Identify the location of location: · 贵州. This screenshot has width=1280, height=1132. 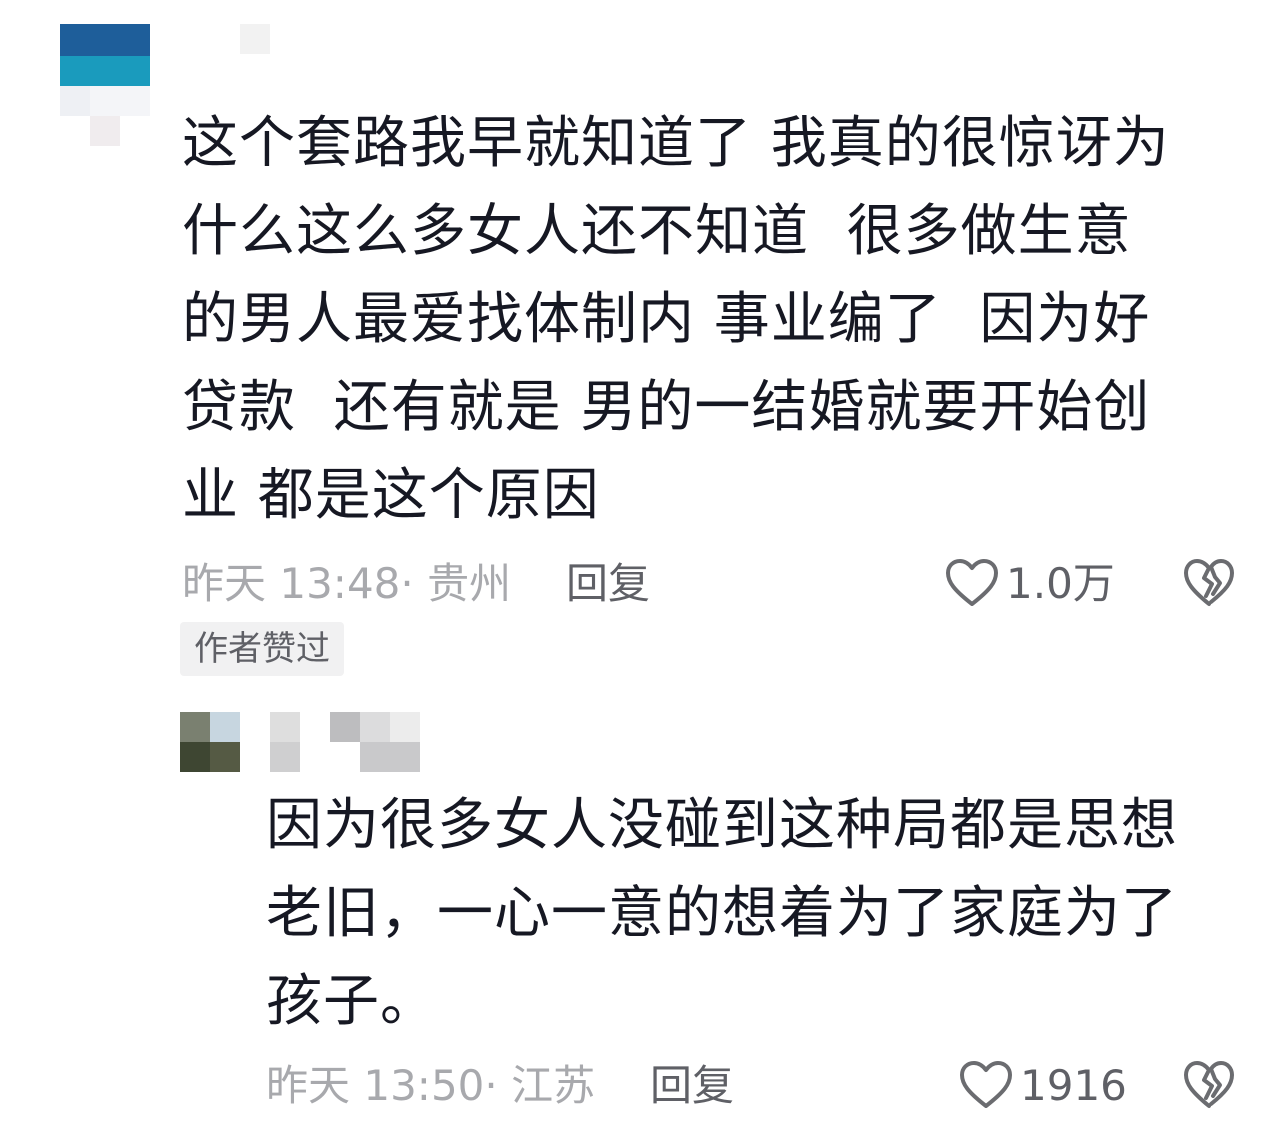
(456, 583).